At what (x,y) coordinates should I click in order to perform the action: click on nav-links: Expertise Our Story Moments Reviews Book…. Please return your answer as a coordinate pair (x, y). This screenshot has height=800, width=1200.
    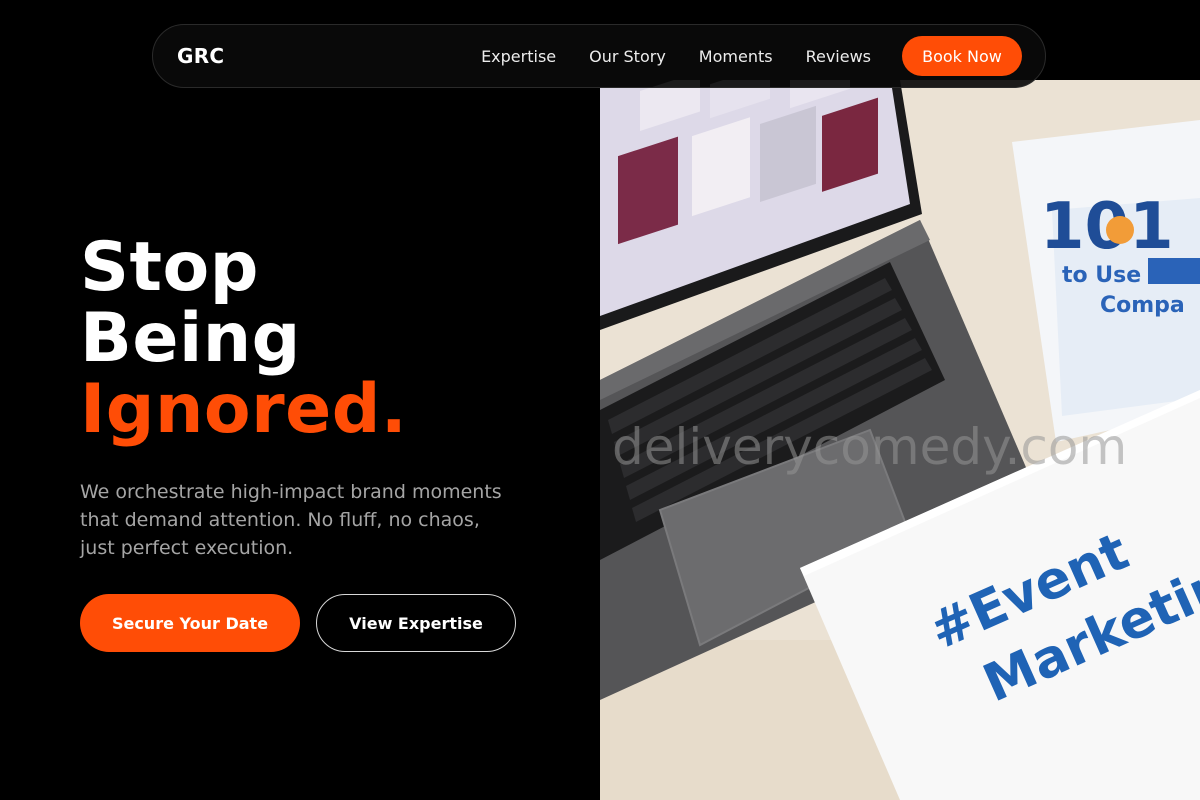
    Looking at the image, I should click on (751, 56).